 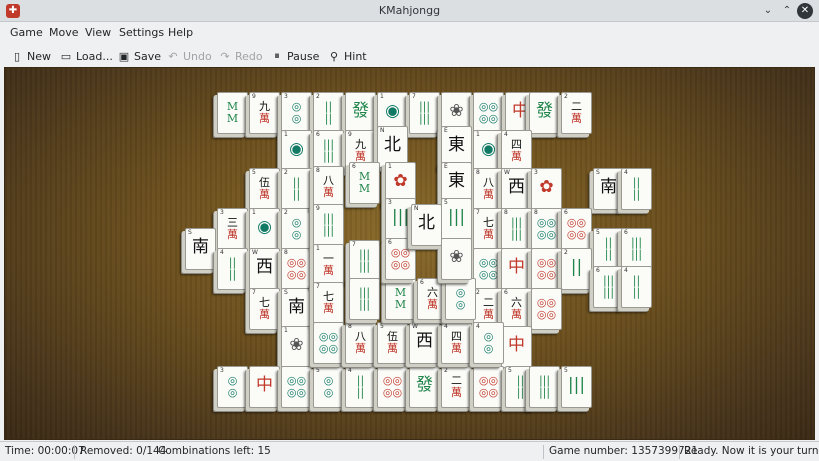 I want to click on mahjong-tile: 2 ◎ ◎, so click(x=296, y=229).